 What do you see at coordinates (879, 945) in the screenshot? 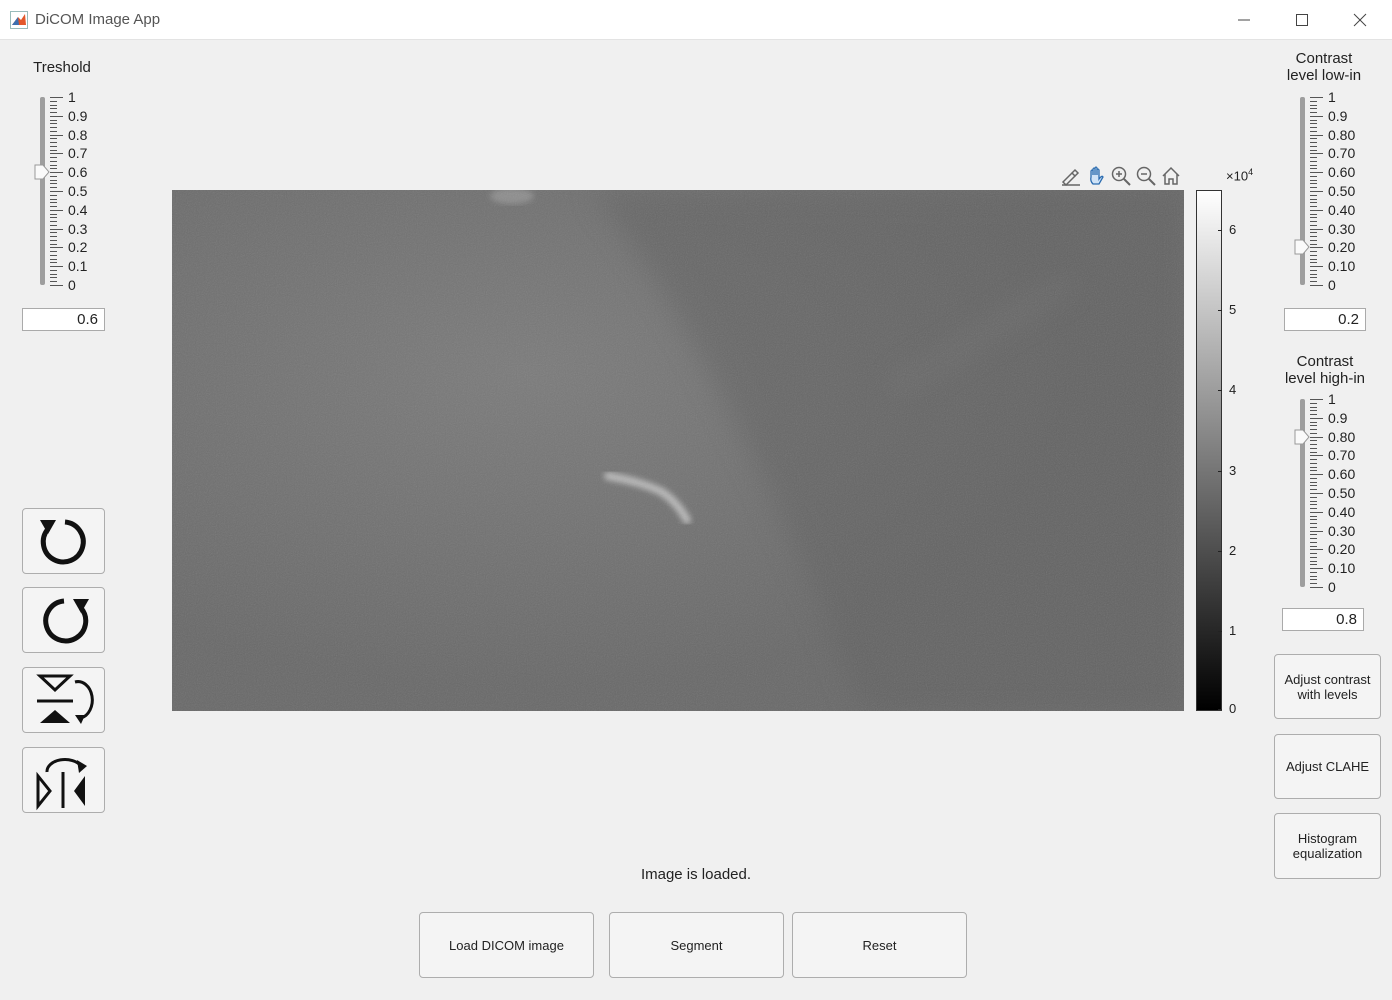
I see `reset-button: Reset` at bounding box center [879, 945].